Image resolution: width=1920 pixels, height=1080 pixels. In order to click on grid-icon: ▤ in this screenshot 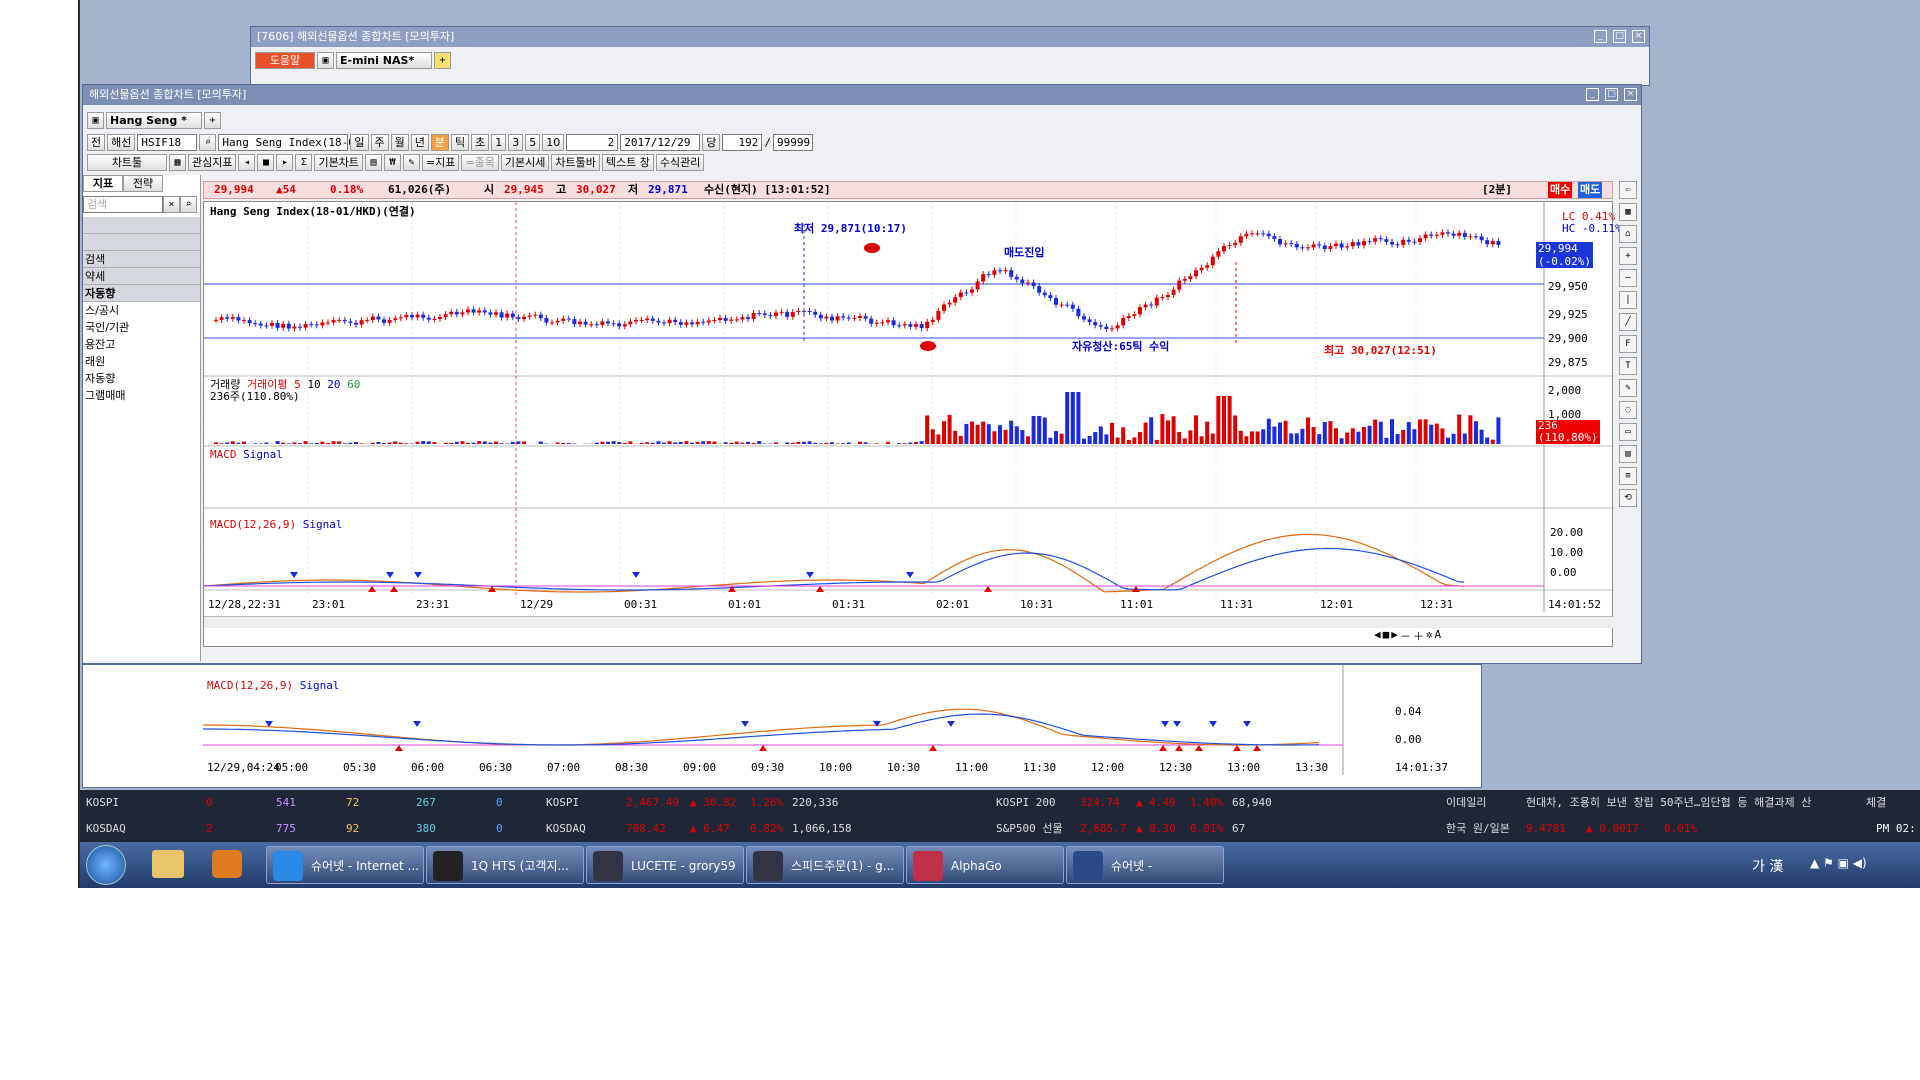, I will do `click(373, 162)`.